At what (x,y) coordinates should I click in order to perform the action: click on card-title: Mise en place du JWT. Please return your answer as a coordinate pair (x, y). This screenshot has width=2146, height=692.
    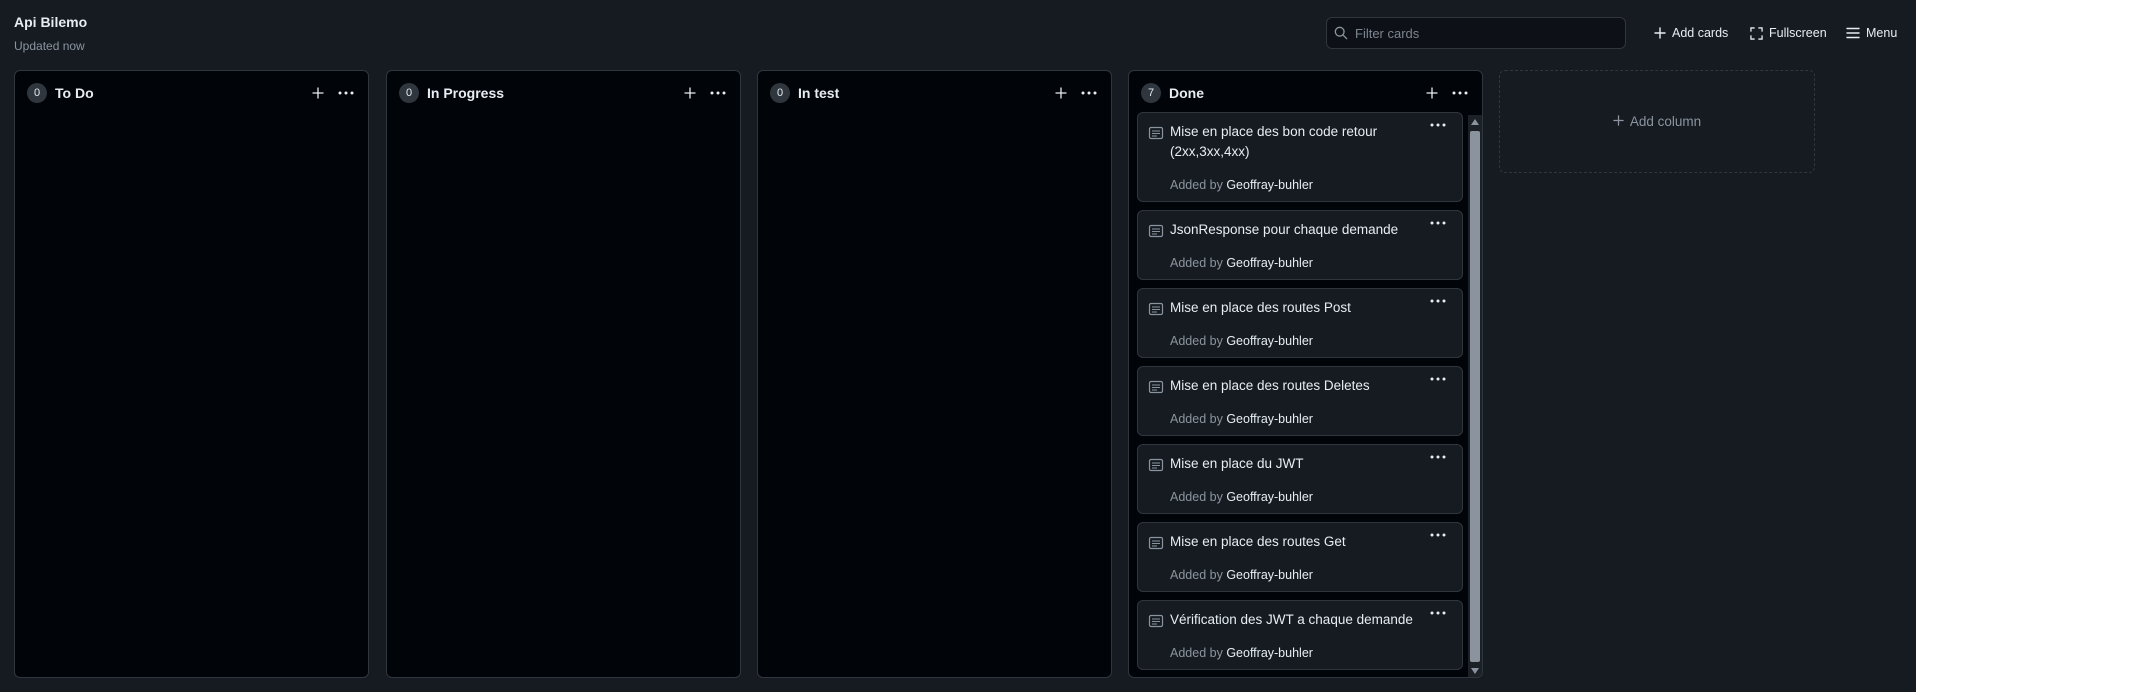
    Looking at the image, I should click on (1237, 463).